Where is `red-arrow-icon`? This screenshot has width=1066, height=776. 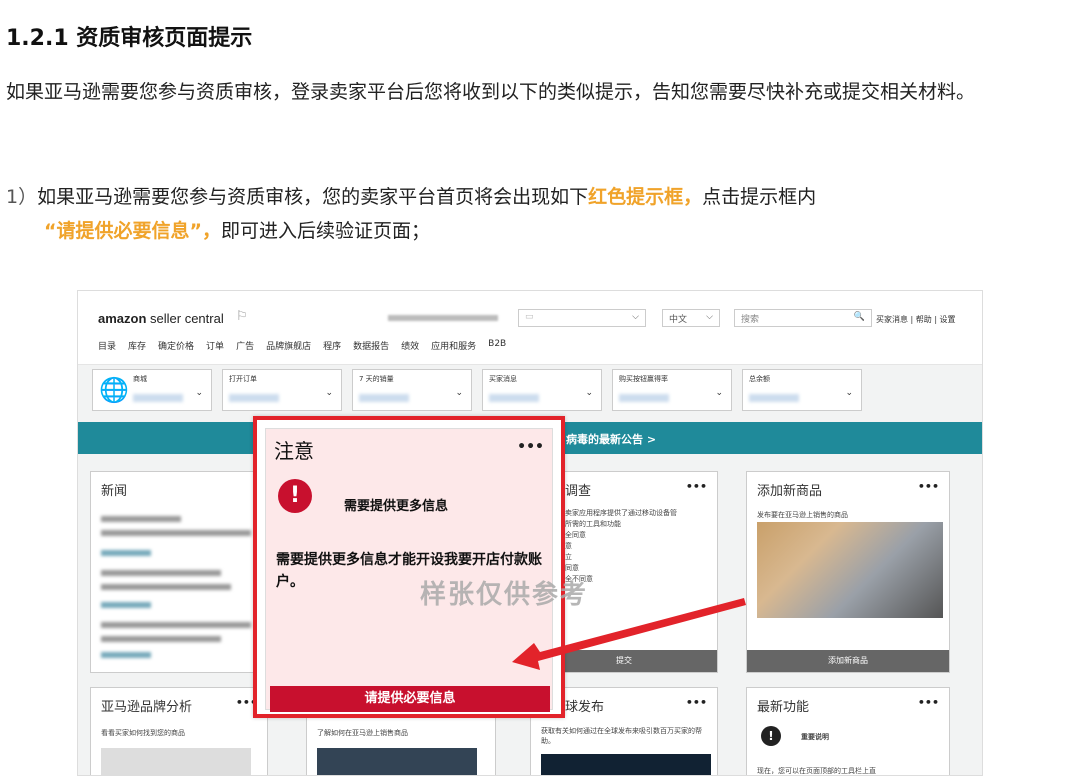
red-arrow-icon is located at coordinates (629, 634).